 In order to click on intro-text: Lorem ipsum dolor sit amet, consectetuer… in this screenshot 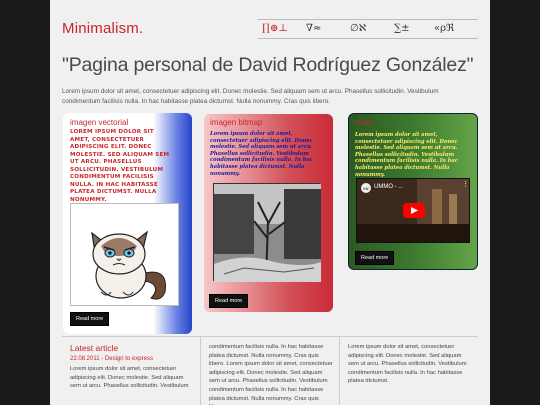, I will do `click(250, 96)`.